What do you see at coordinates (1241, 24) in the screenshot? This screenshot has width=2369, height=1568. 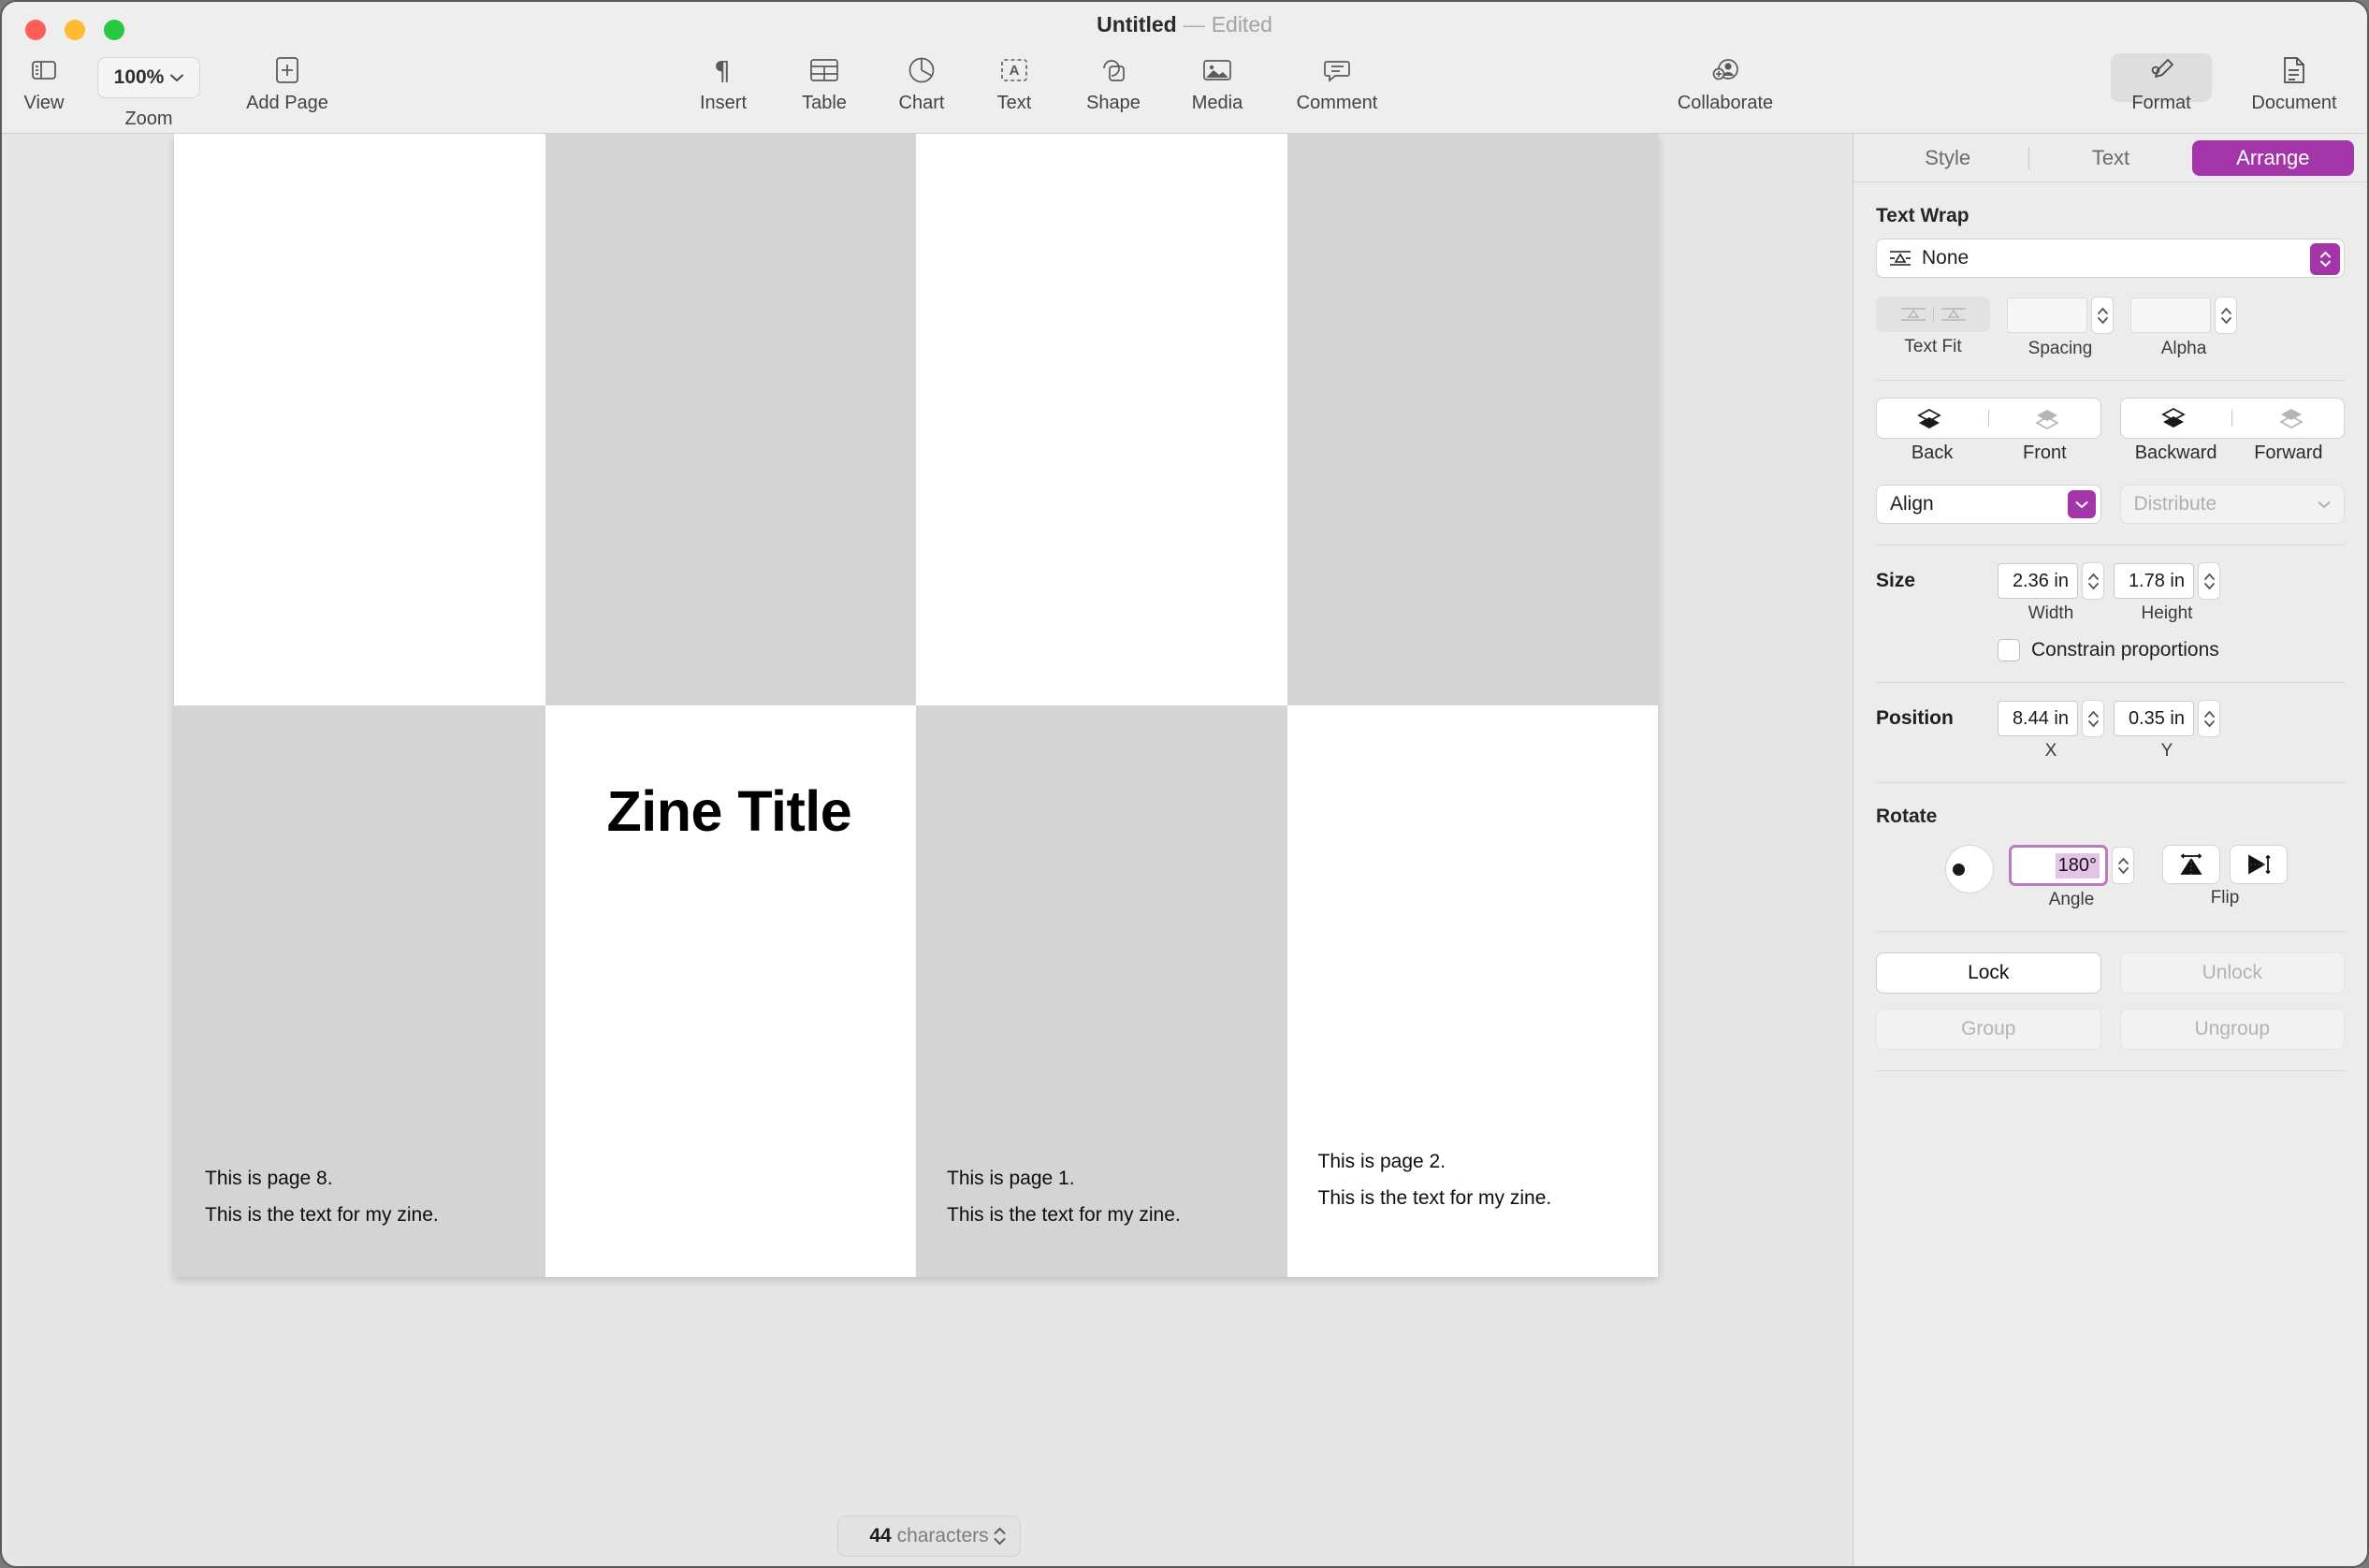 I see `edited-status: Edited` at bounding box center [1241, 24].